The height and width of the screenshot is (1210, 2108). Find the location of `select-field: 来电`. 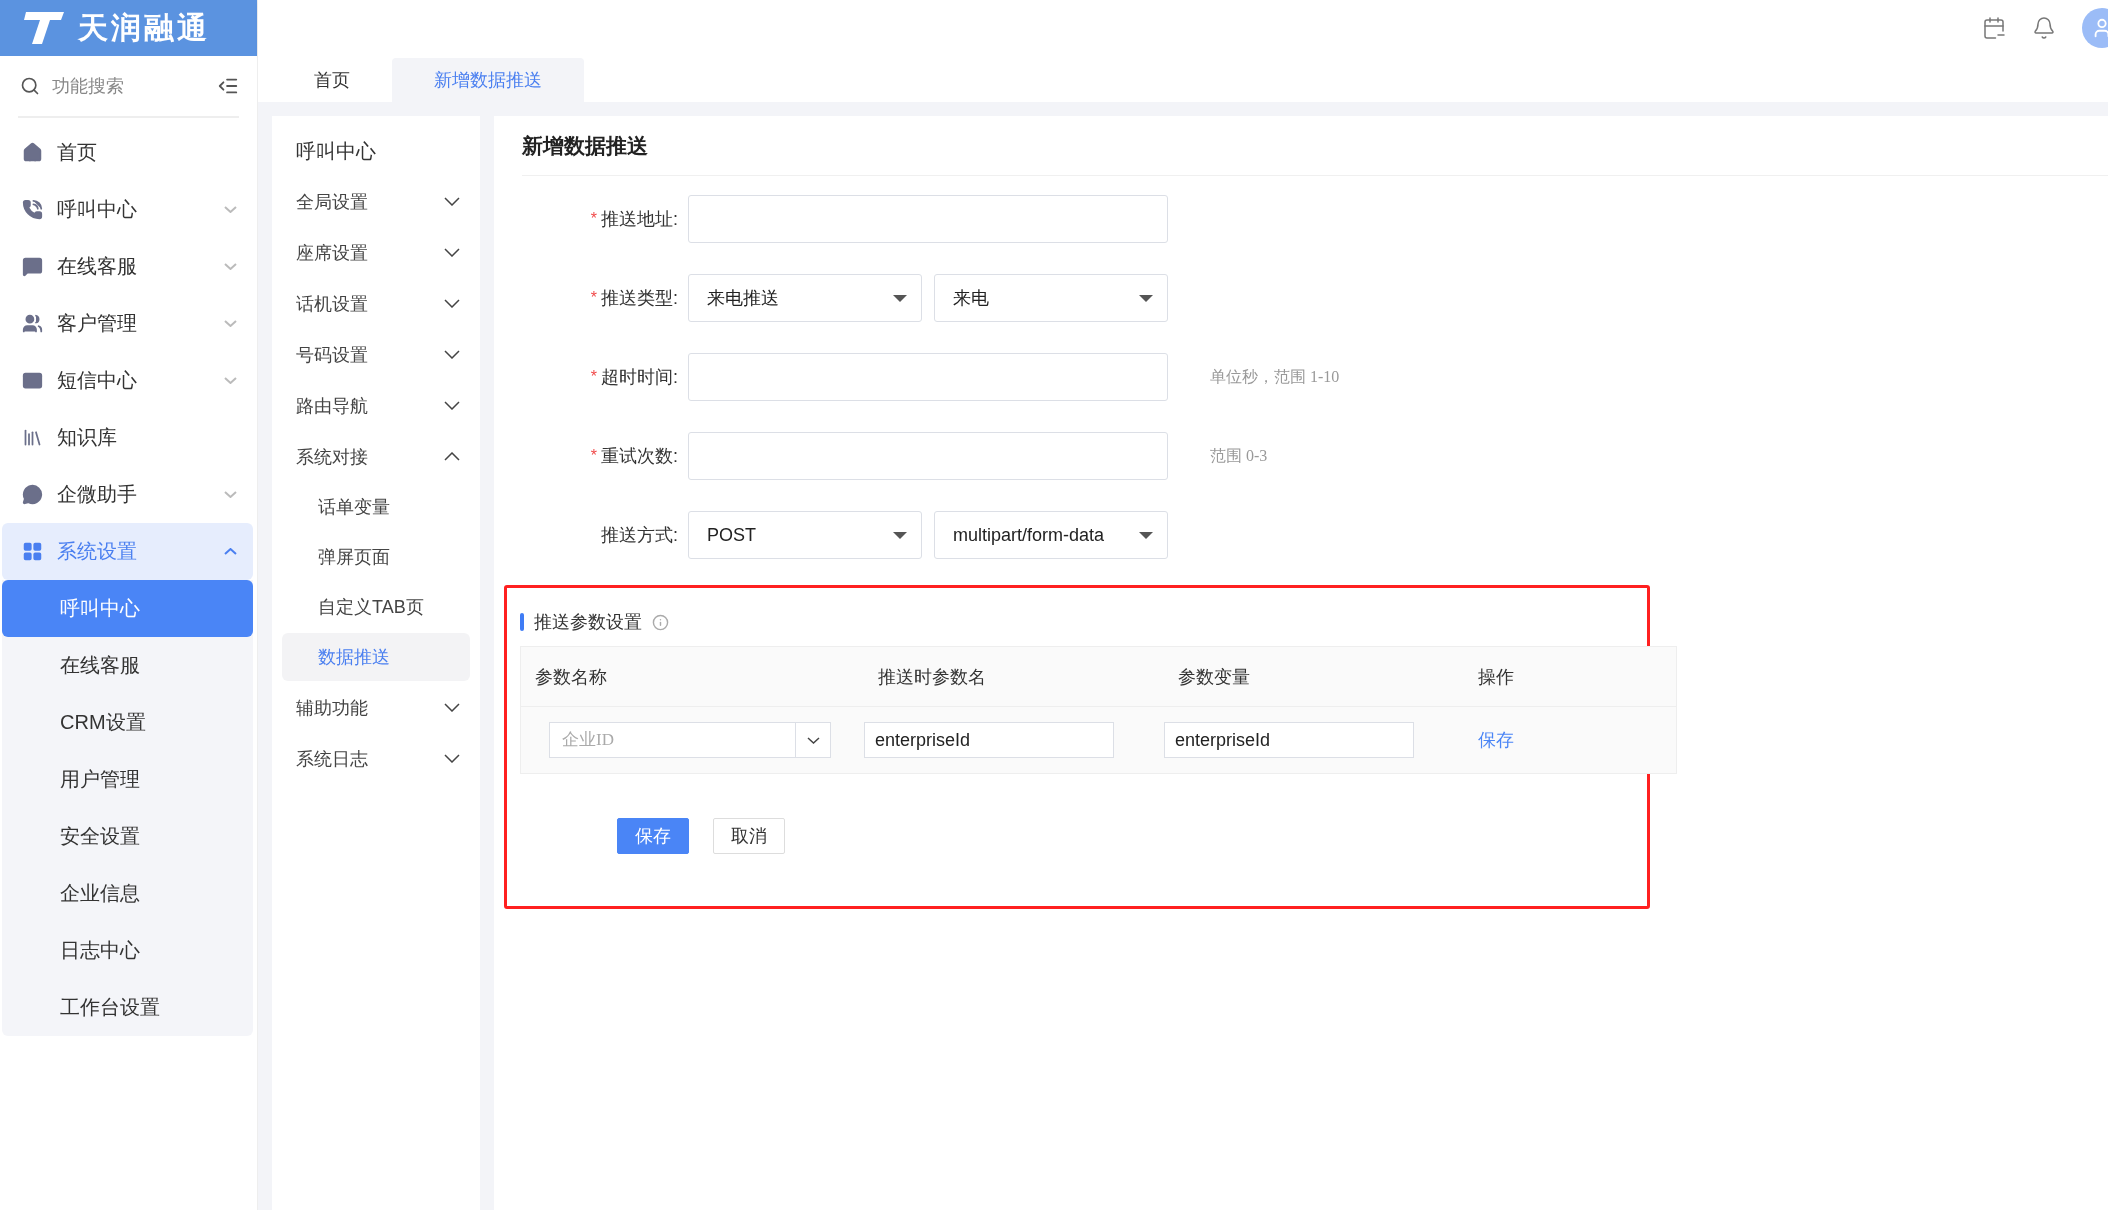

select-field: 来电 is located at coordinates (1051, 298).